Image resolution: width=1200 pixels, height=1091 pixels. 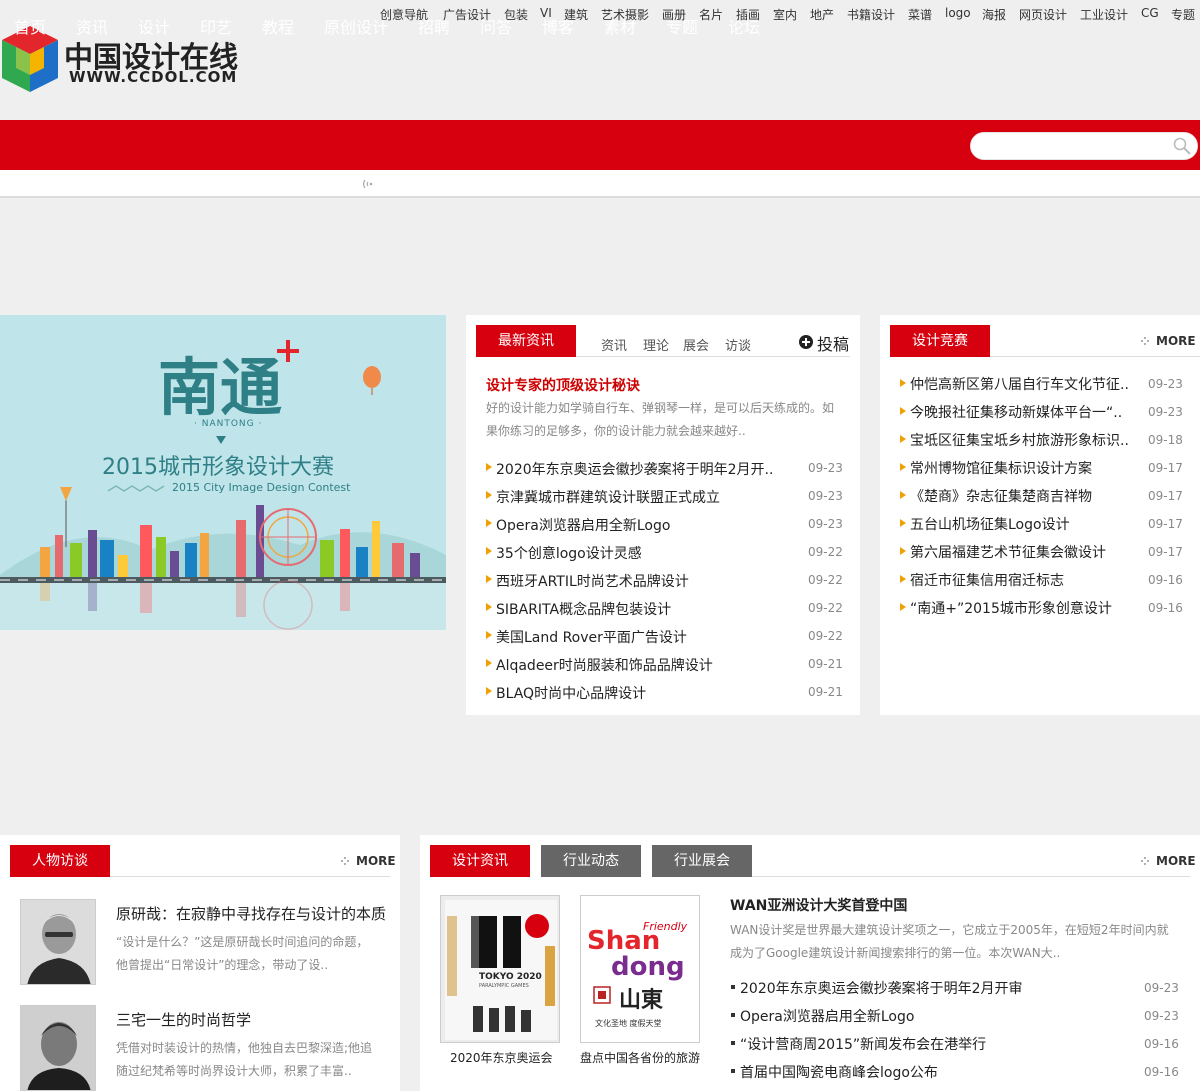 What do you see at coordinates (1020, 496) in the screenshot?
I see `list-item: 《楚商》杂志征集楚商吉祥物` at bounding box center [1020, 496].